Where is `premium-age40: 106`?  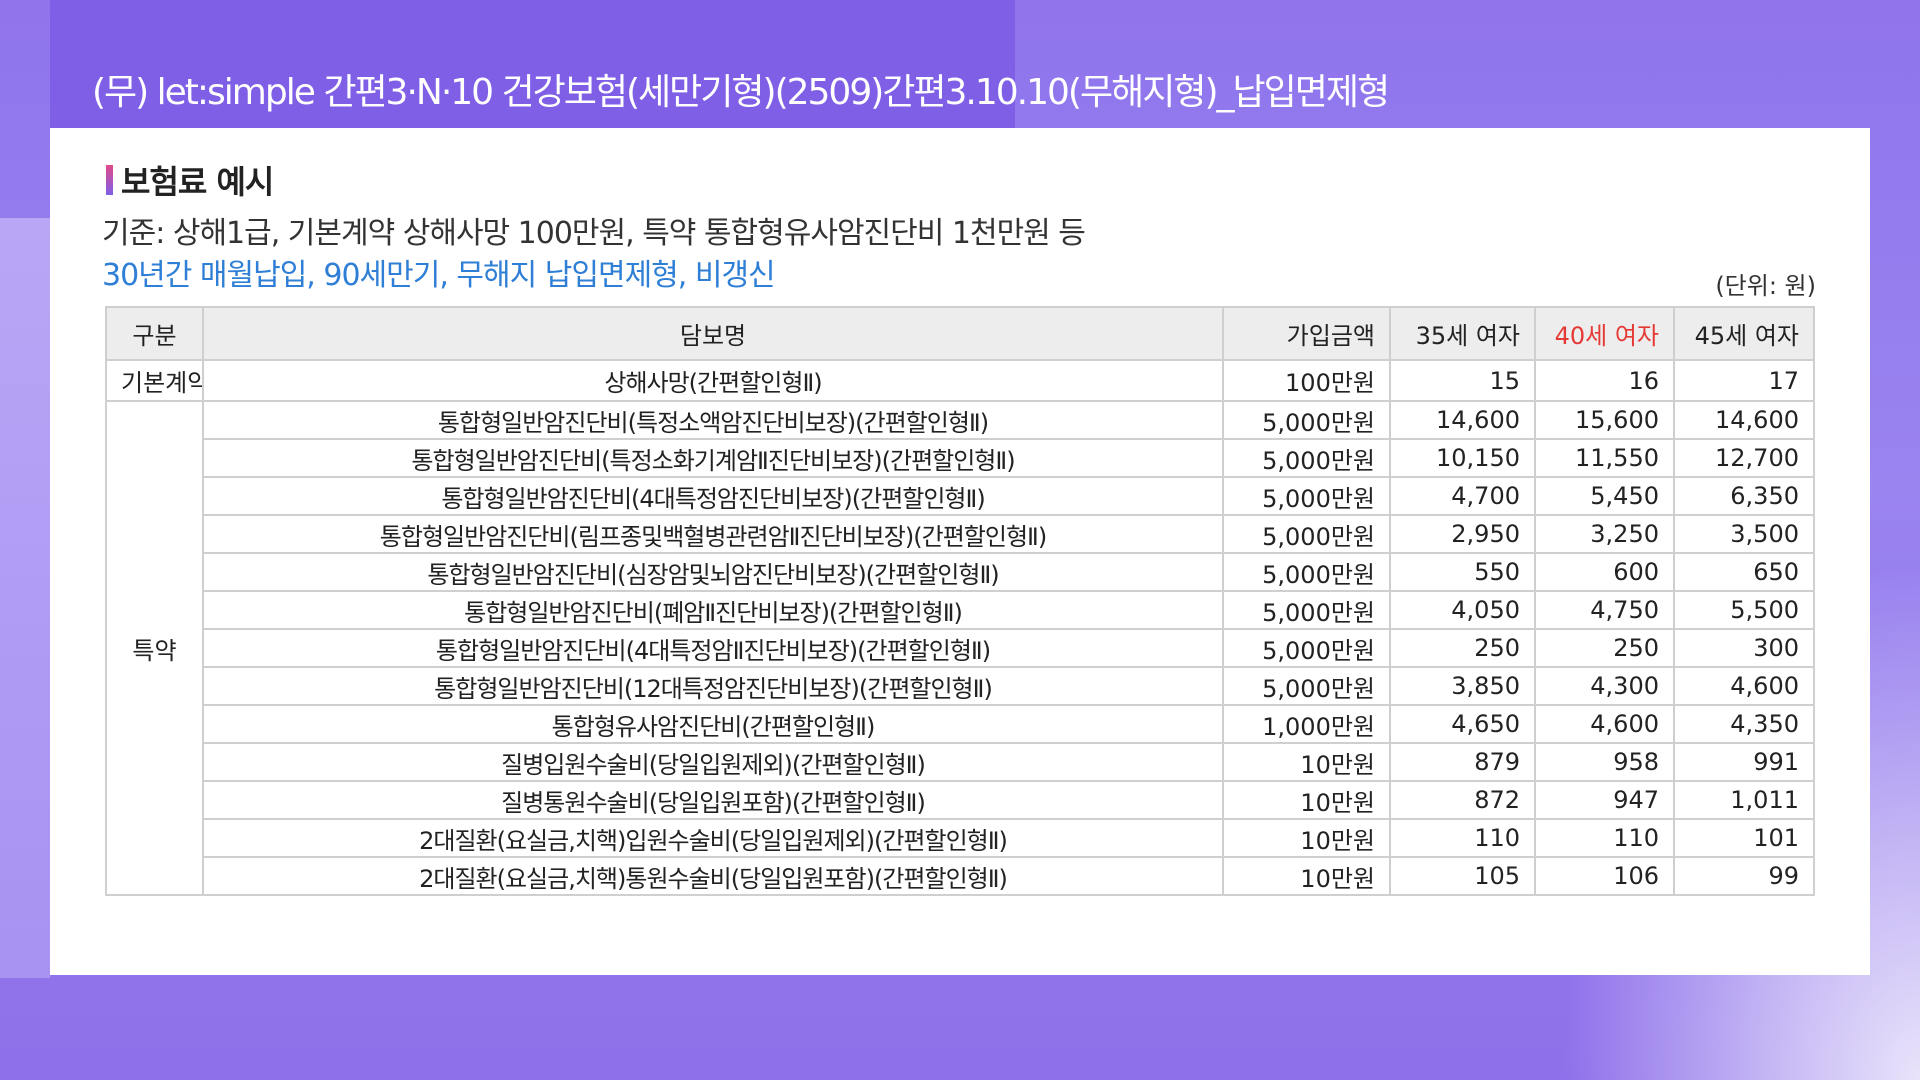
premium-age40: 106 is located at coordinates (1604, 876).